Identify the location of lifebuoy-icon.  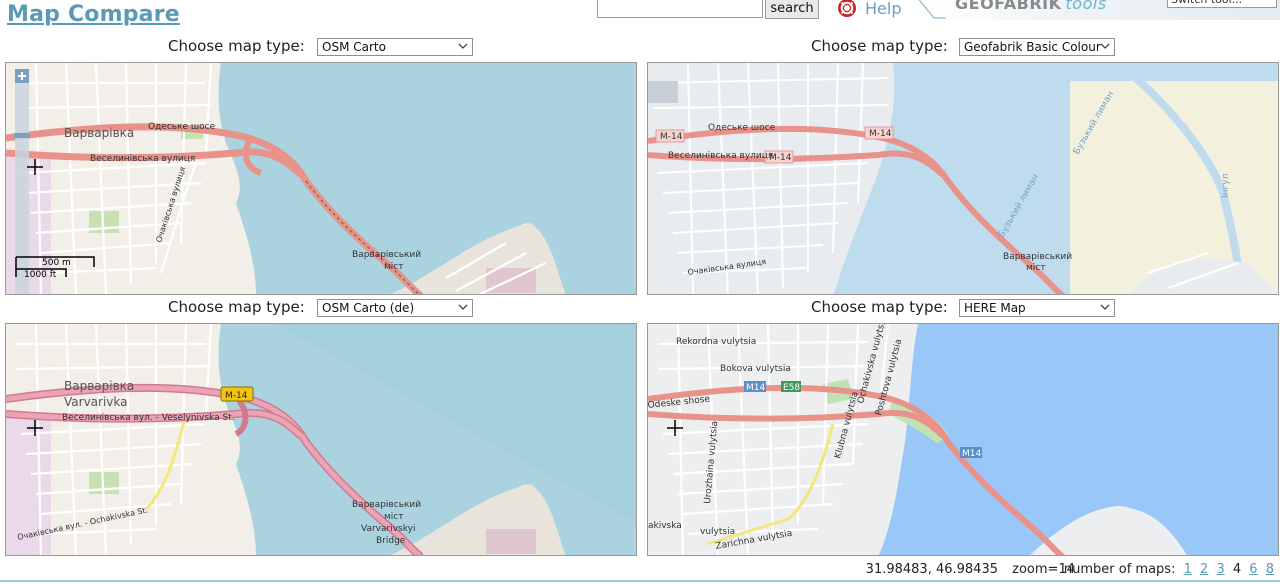
(847, 8).